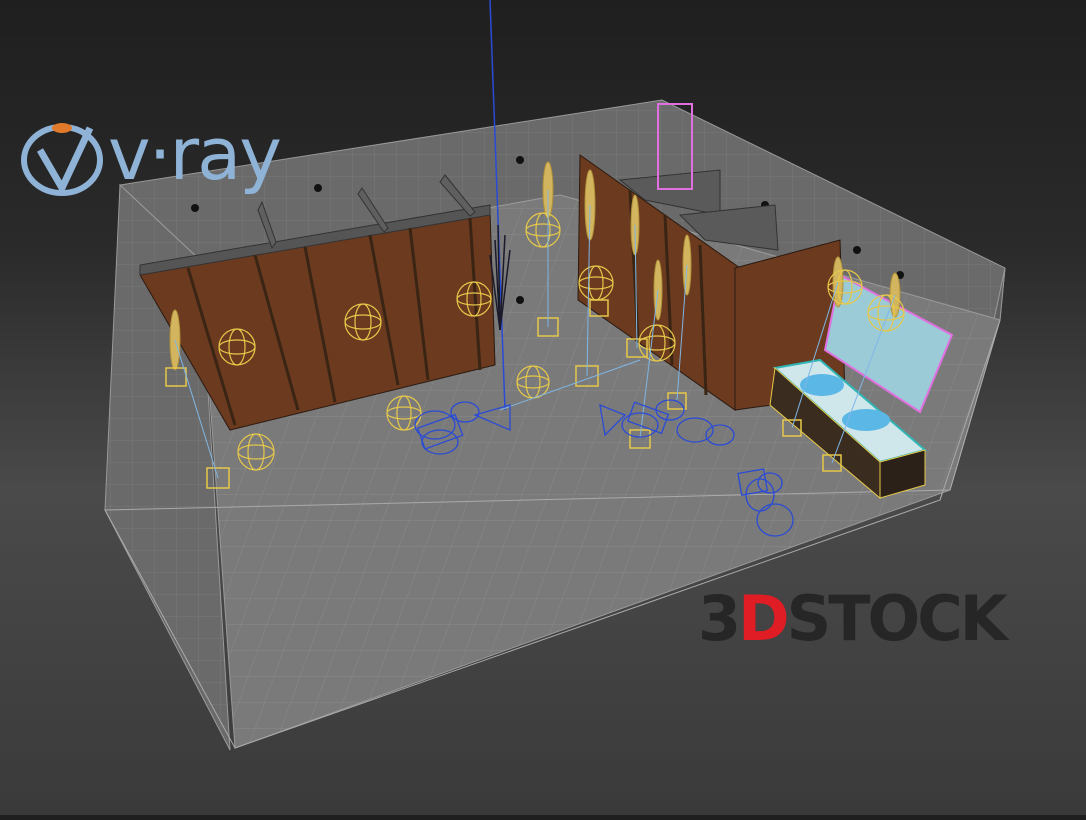 This screenshot has width=1086, height=820. I want to click on vray-logo-text: v·ray, so click(195, 154).